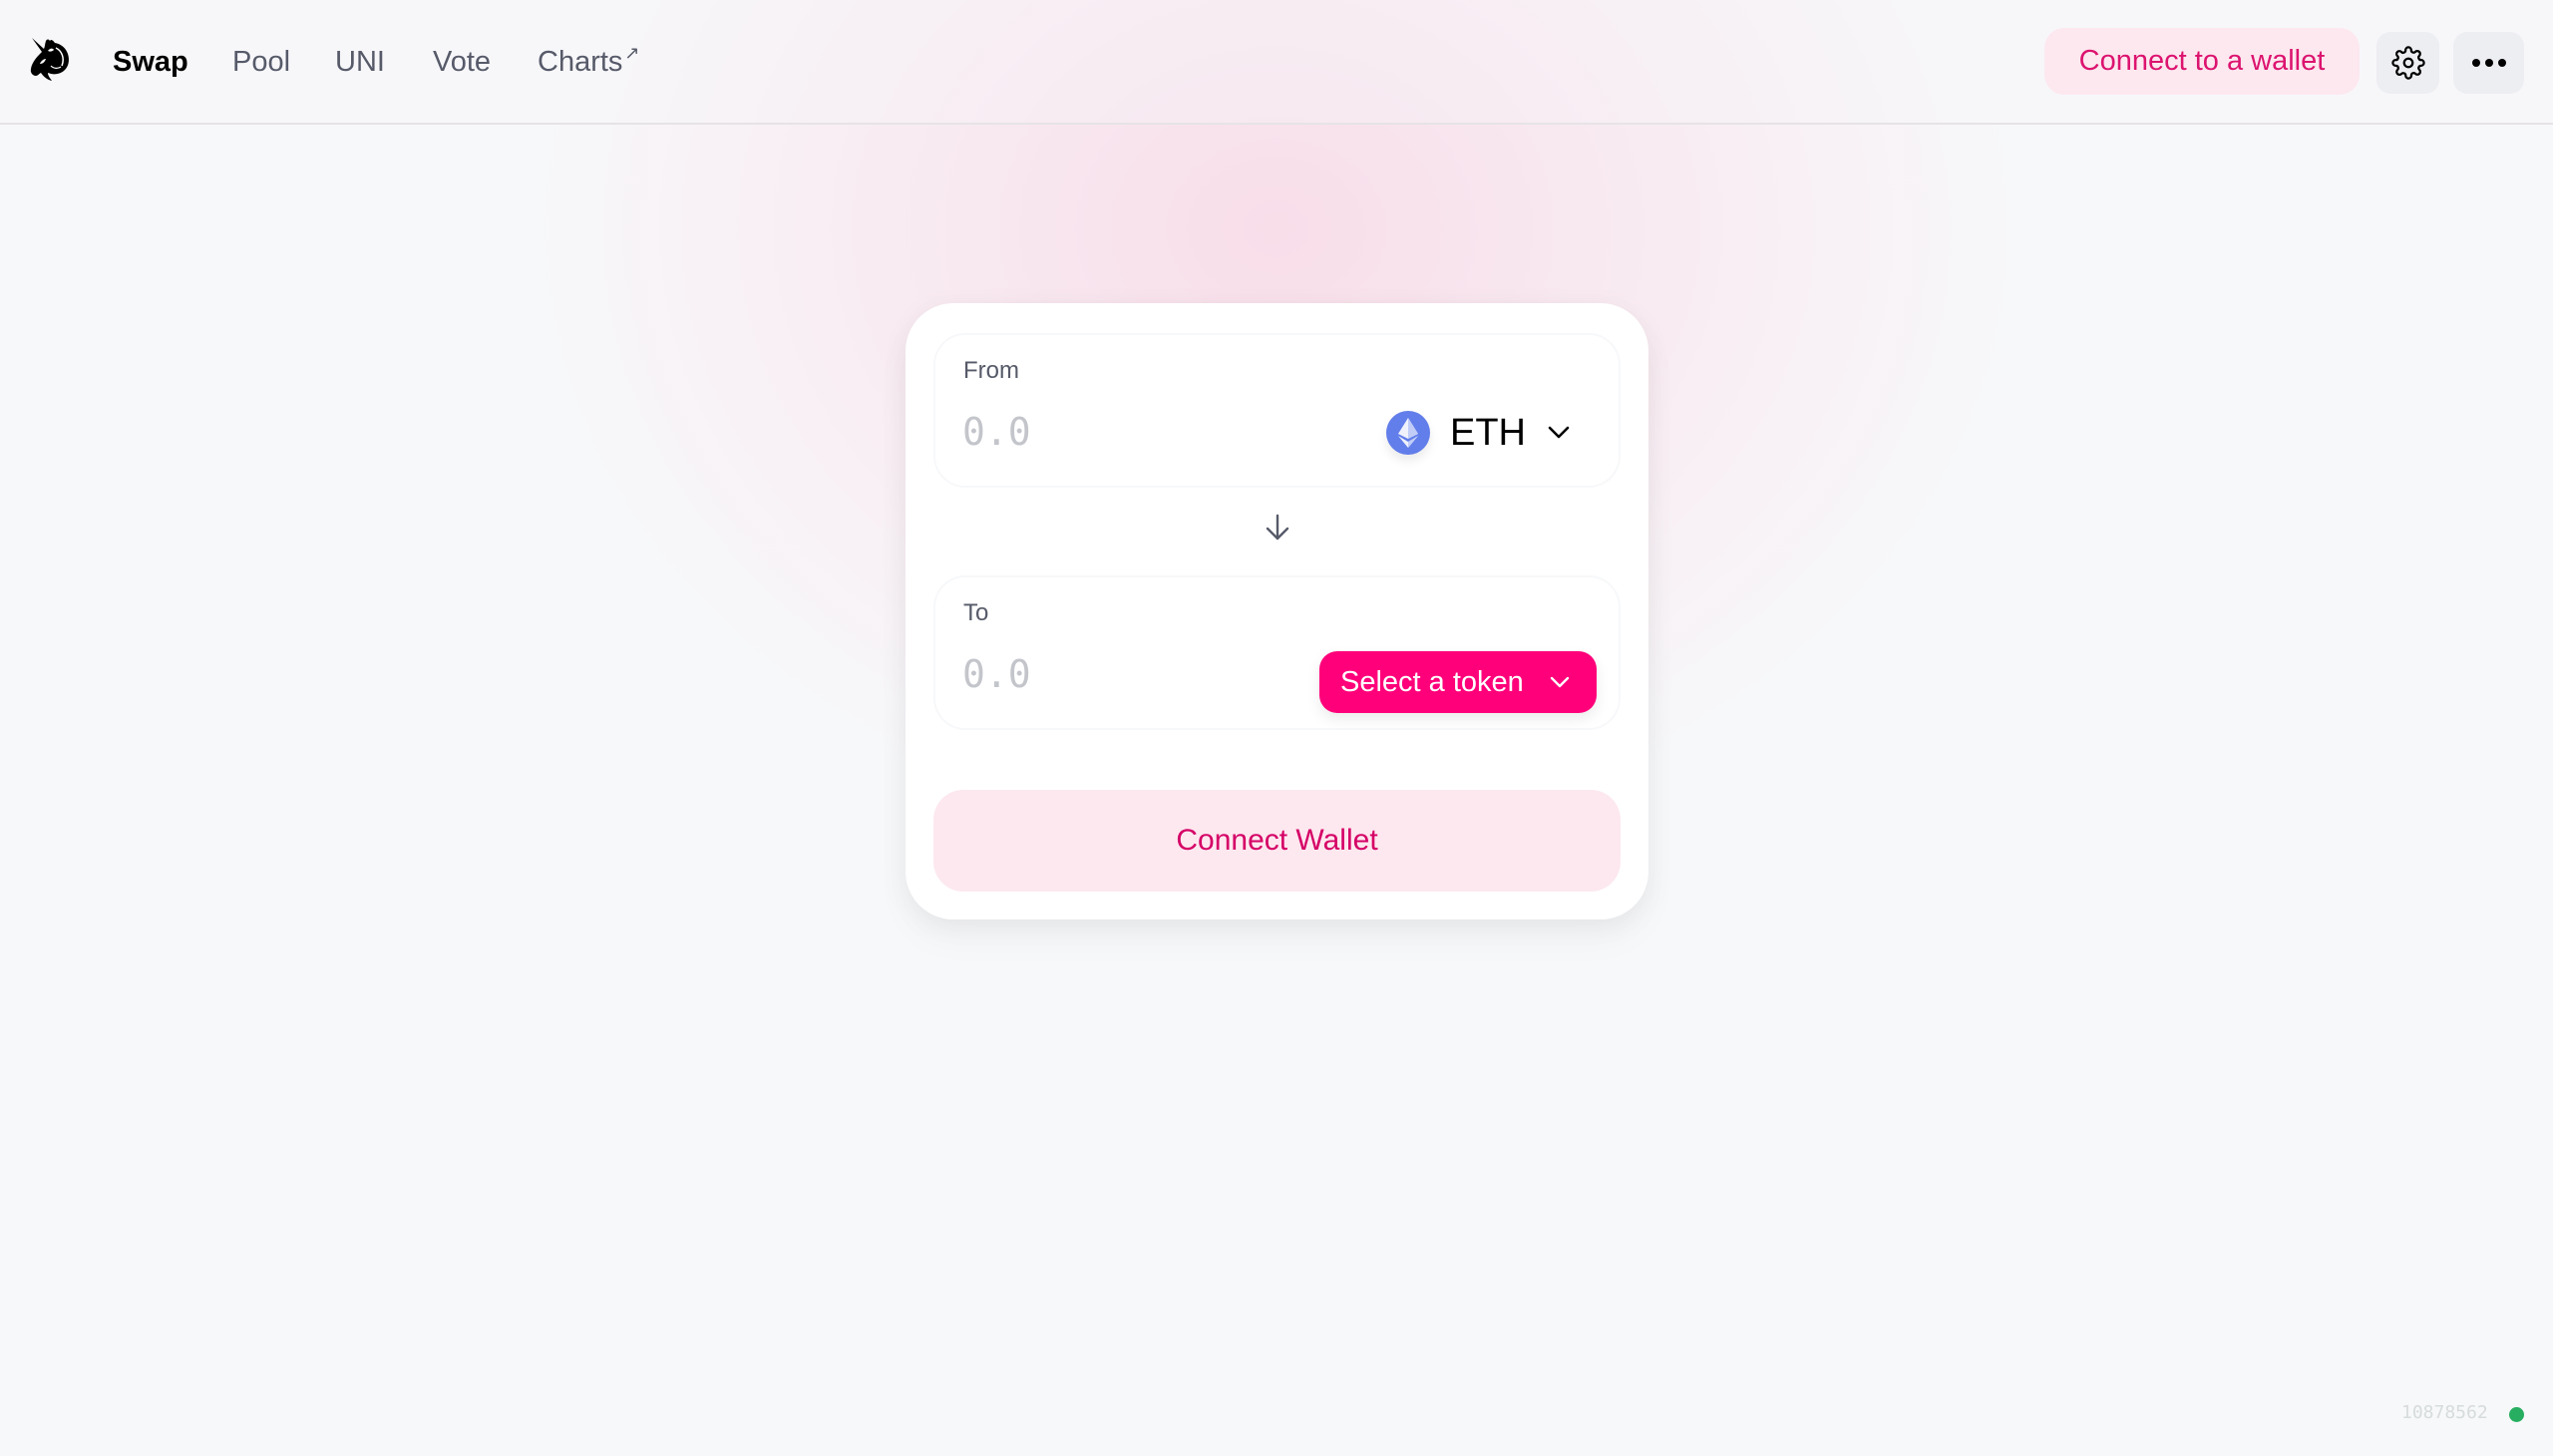 The width and height of the screenshot is (2553, 1456). I want to click on external-link-icon: ↗, so click(632, 53).